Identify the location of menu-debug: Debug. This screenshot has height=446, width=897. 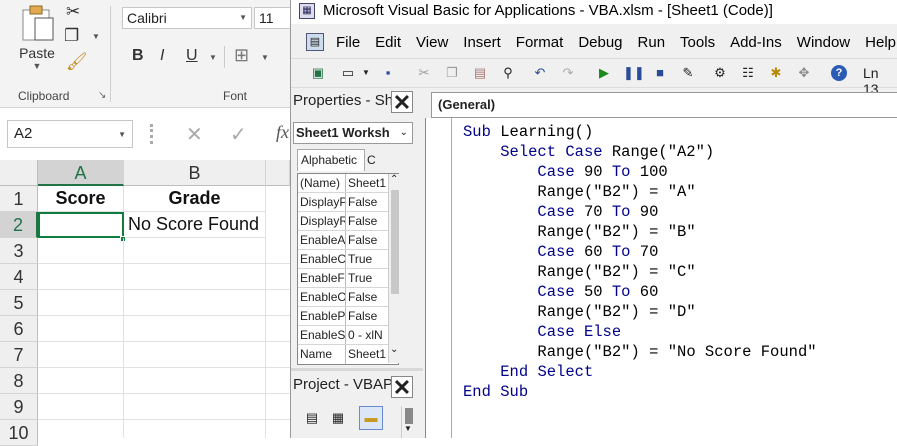
(600, 42).